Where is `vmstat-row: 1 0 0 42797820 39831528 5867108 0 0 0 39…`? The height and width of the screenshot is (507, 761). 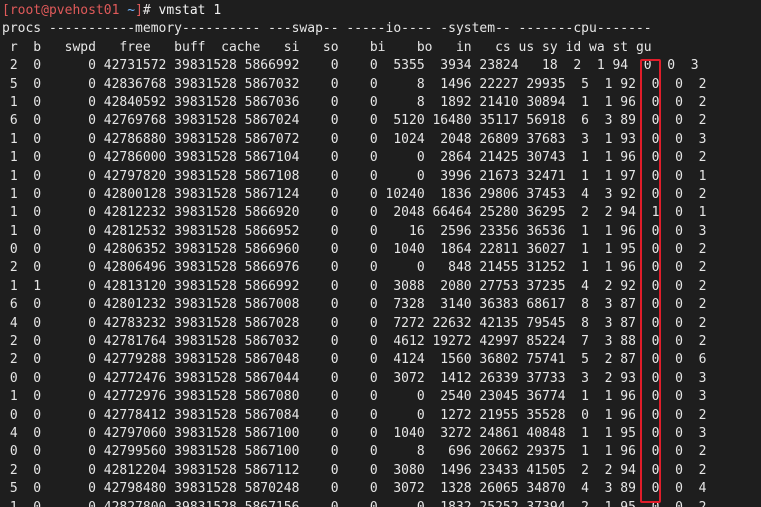
vmstat-row: 1 0 0 42797820 39831528 5867108 0 0 0 39… is located at coordinates (354, 176).